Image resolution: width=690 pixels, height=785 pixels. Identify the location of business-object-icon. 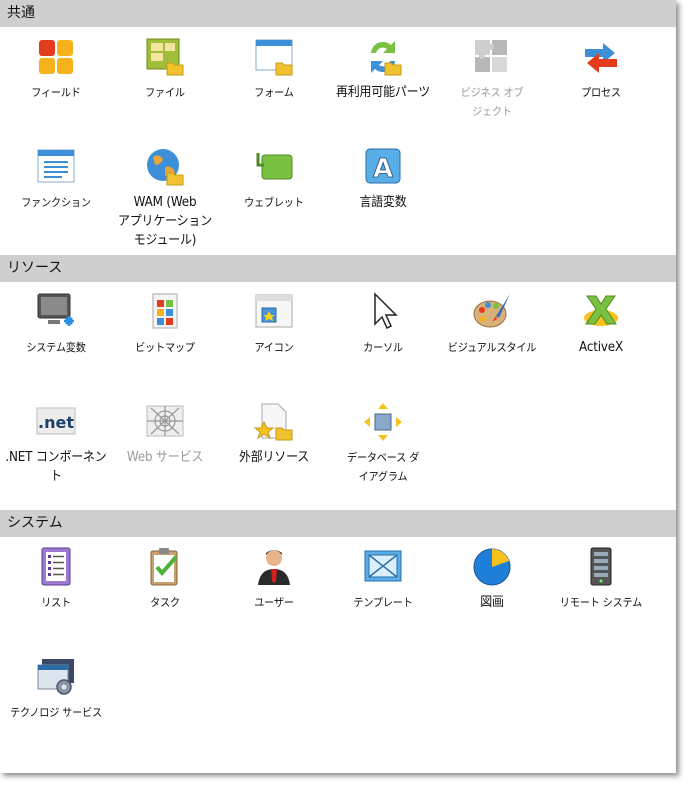
(492, 57).